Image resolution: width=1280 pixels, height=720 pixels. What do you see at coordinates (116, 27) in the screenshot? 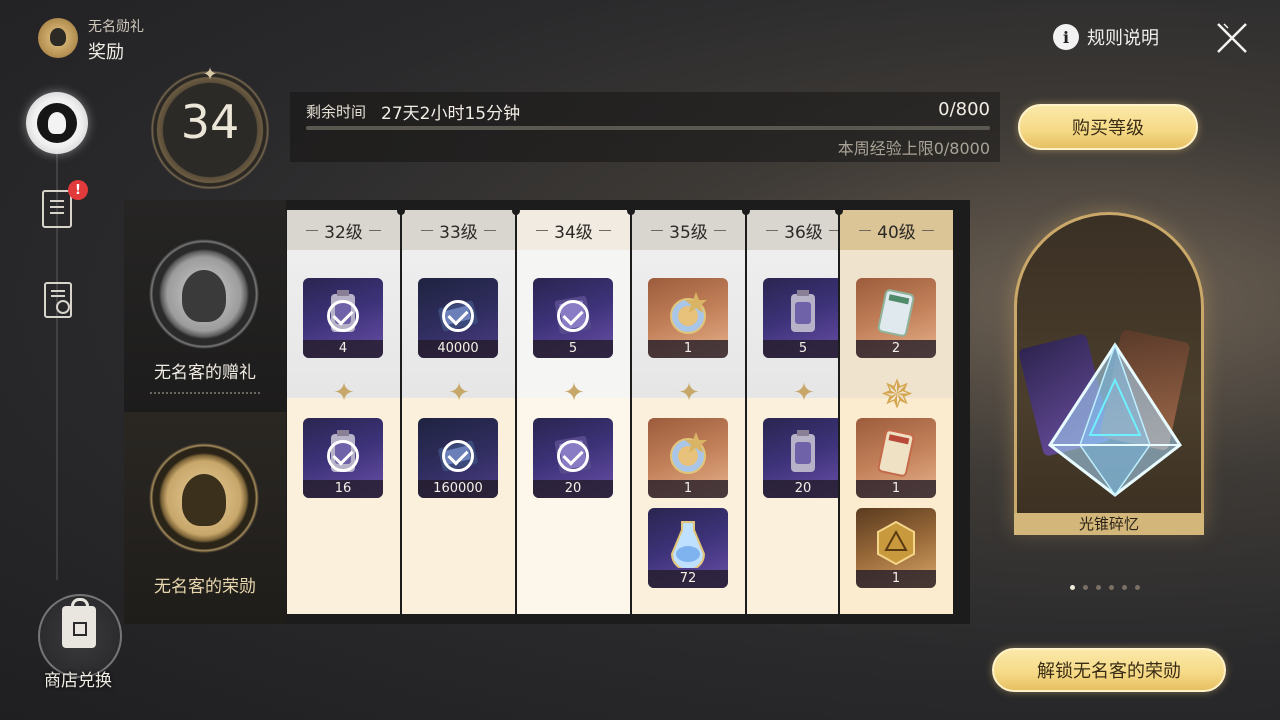
I see `page-subtitle: 无名勋礼` at bounding box center [116, 27].